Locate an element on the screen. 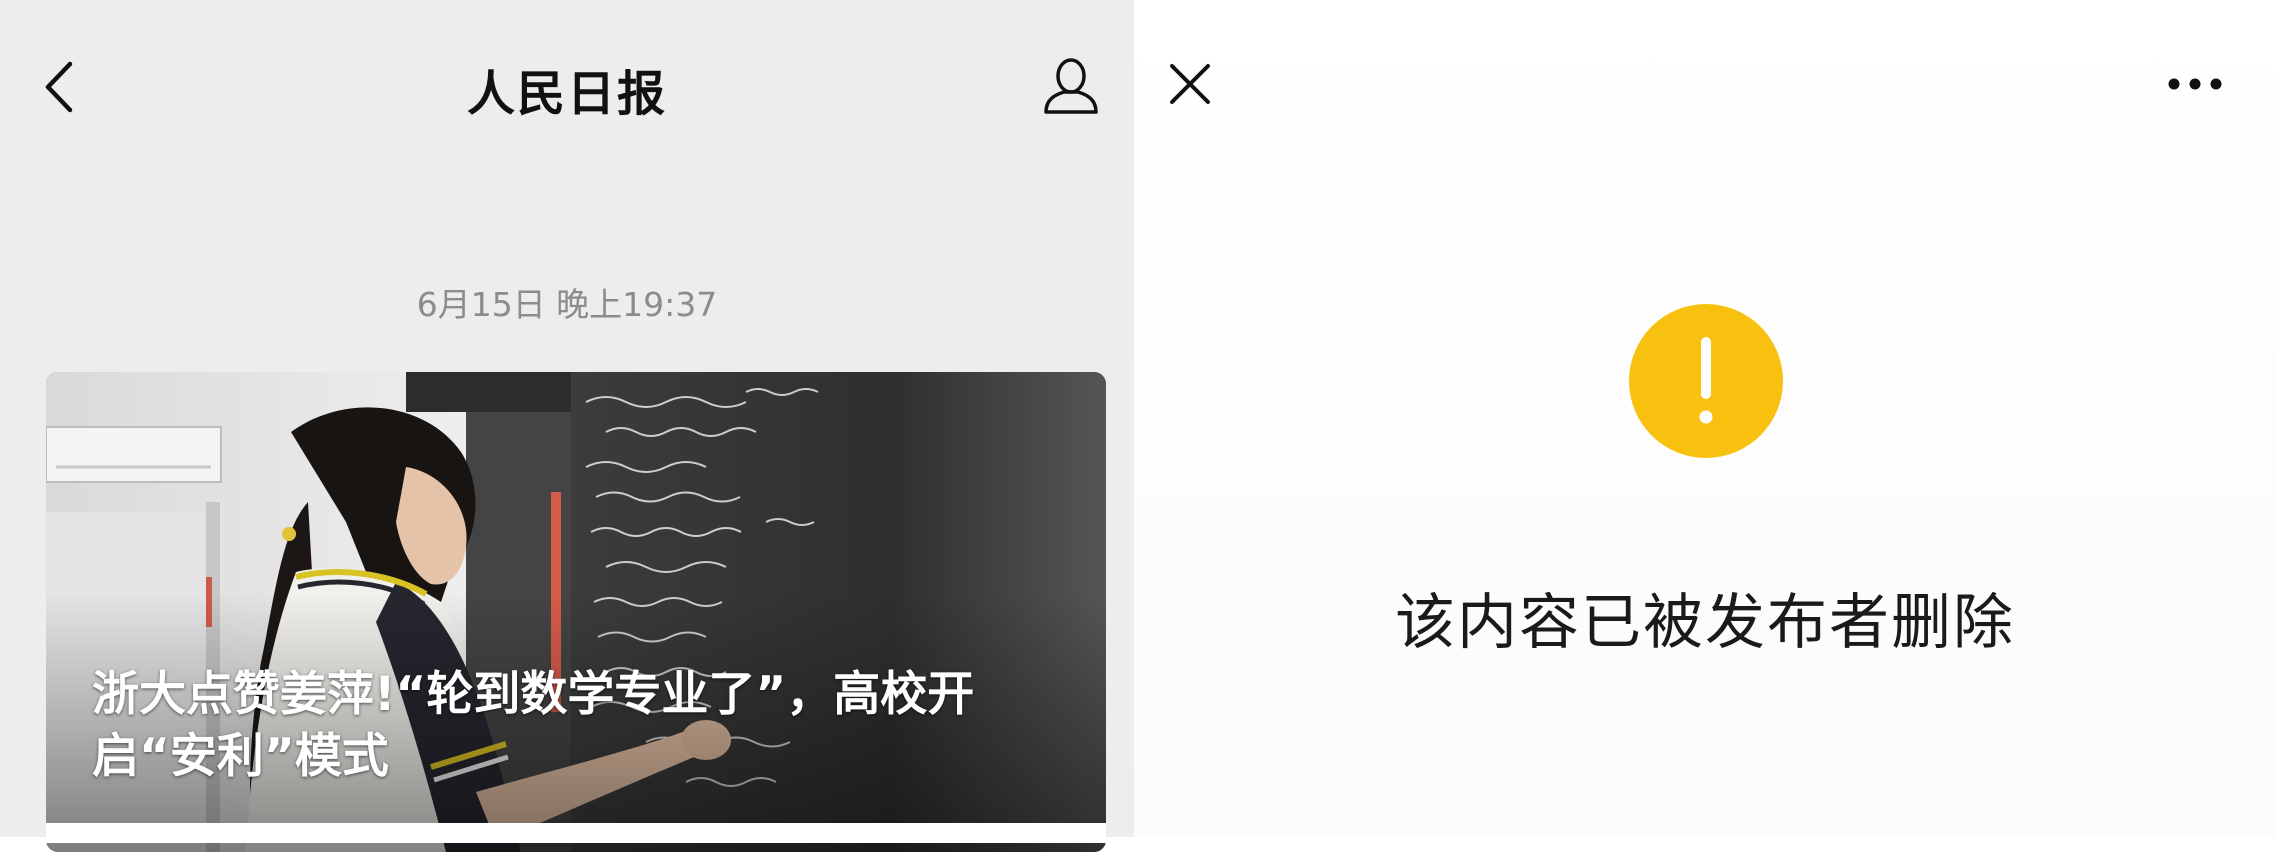  account-title: 人民日报 is located at coordinates (566, 94).